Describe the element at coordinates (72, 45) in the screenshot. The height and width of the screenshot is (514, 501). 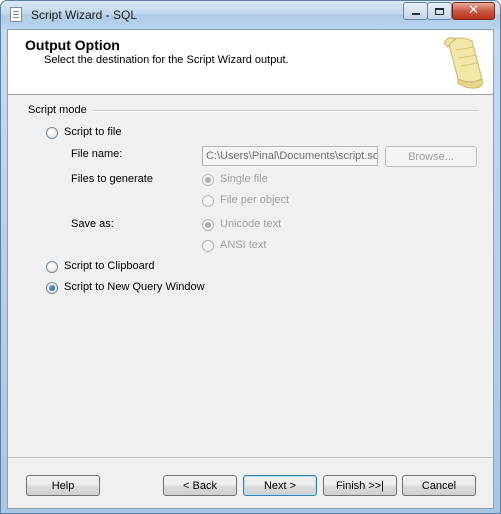
I see `page-title: Output Option` at that location.